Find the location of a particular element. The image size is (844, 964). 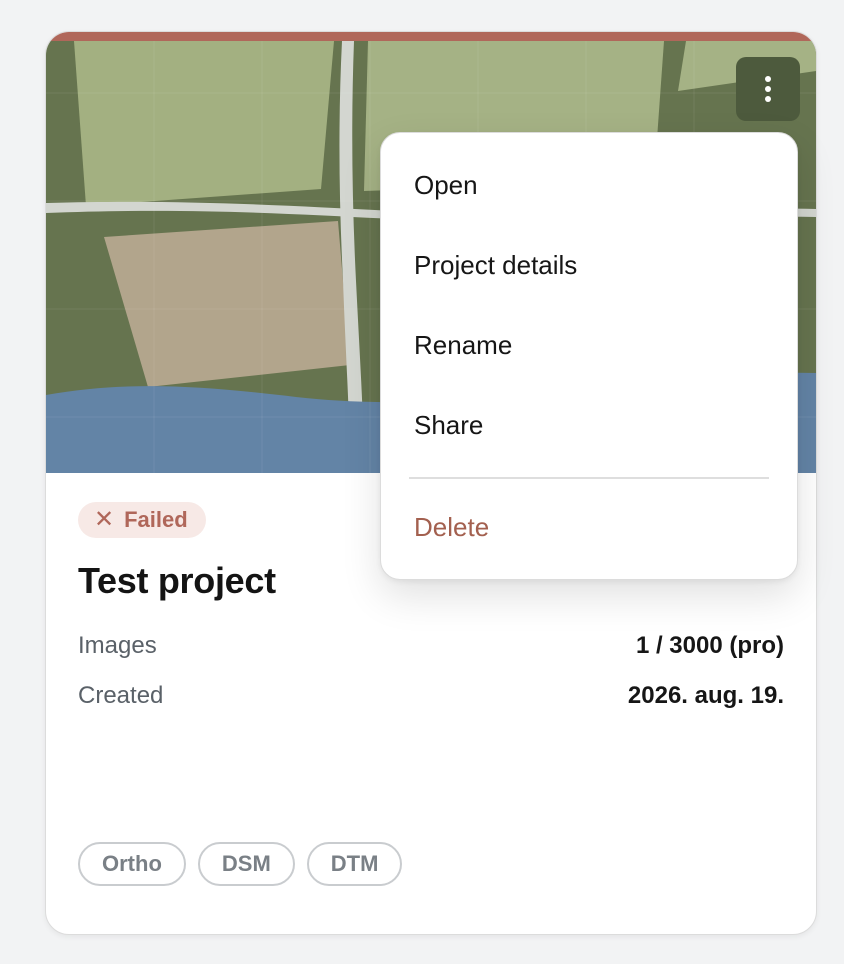

more-options-button is located at coordinates (768, 89).